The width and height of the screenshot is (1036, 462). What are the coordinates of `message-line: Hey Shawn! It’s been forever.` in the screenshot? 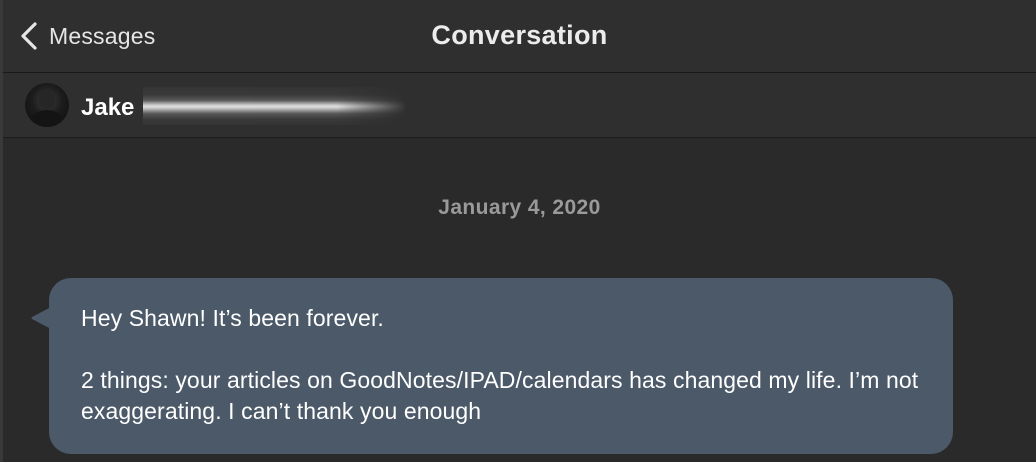 It's located at (232, 318).